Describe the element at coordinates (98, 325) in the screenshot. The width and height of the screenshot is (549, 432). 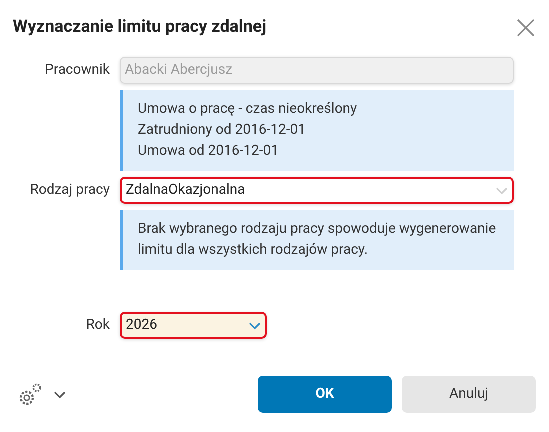
I see `field-label: Rok` at that location.